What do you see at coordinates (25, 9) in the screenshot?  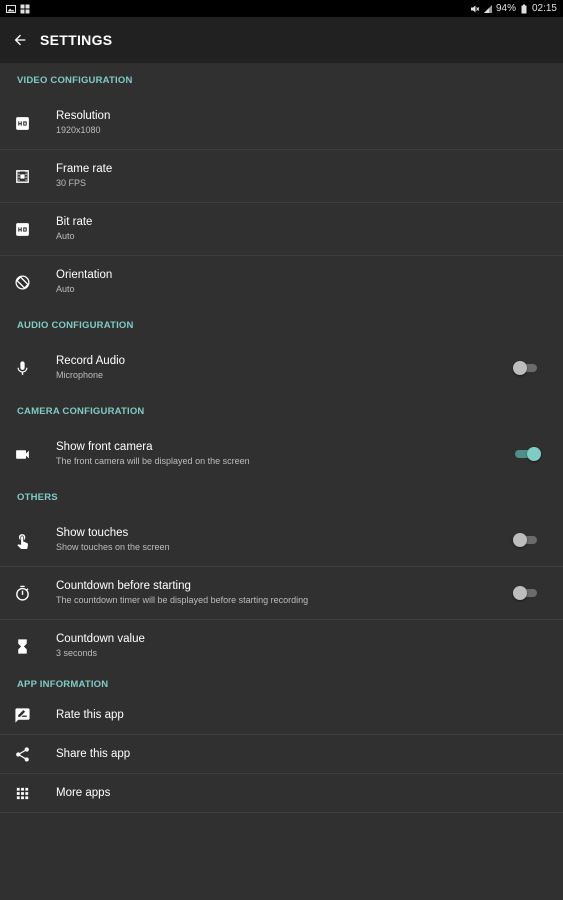 I see `apps-icon` at bounding box center [25, 9].